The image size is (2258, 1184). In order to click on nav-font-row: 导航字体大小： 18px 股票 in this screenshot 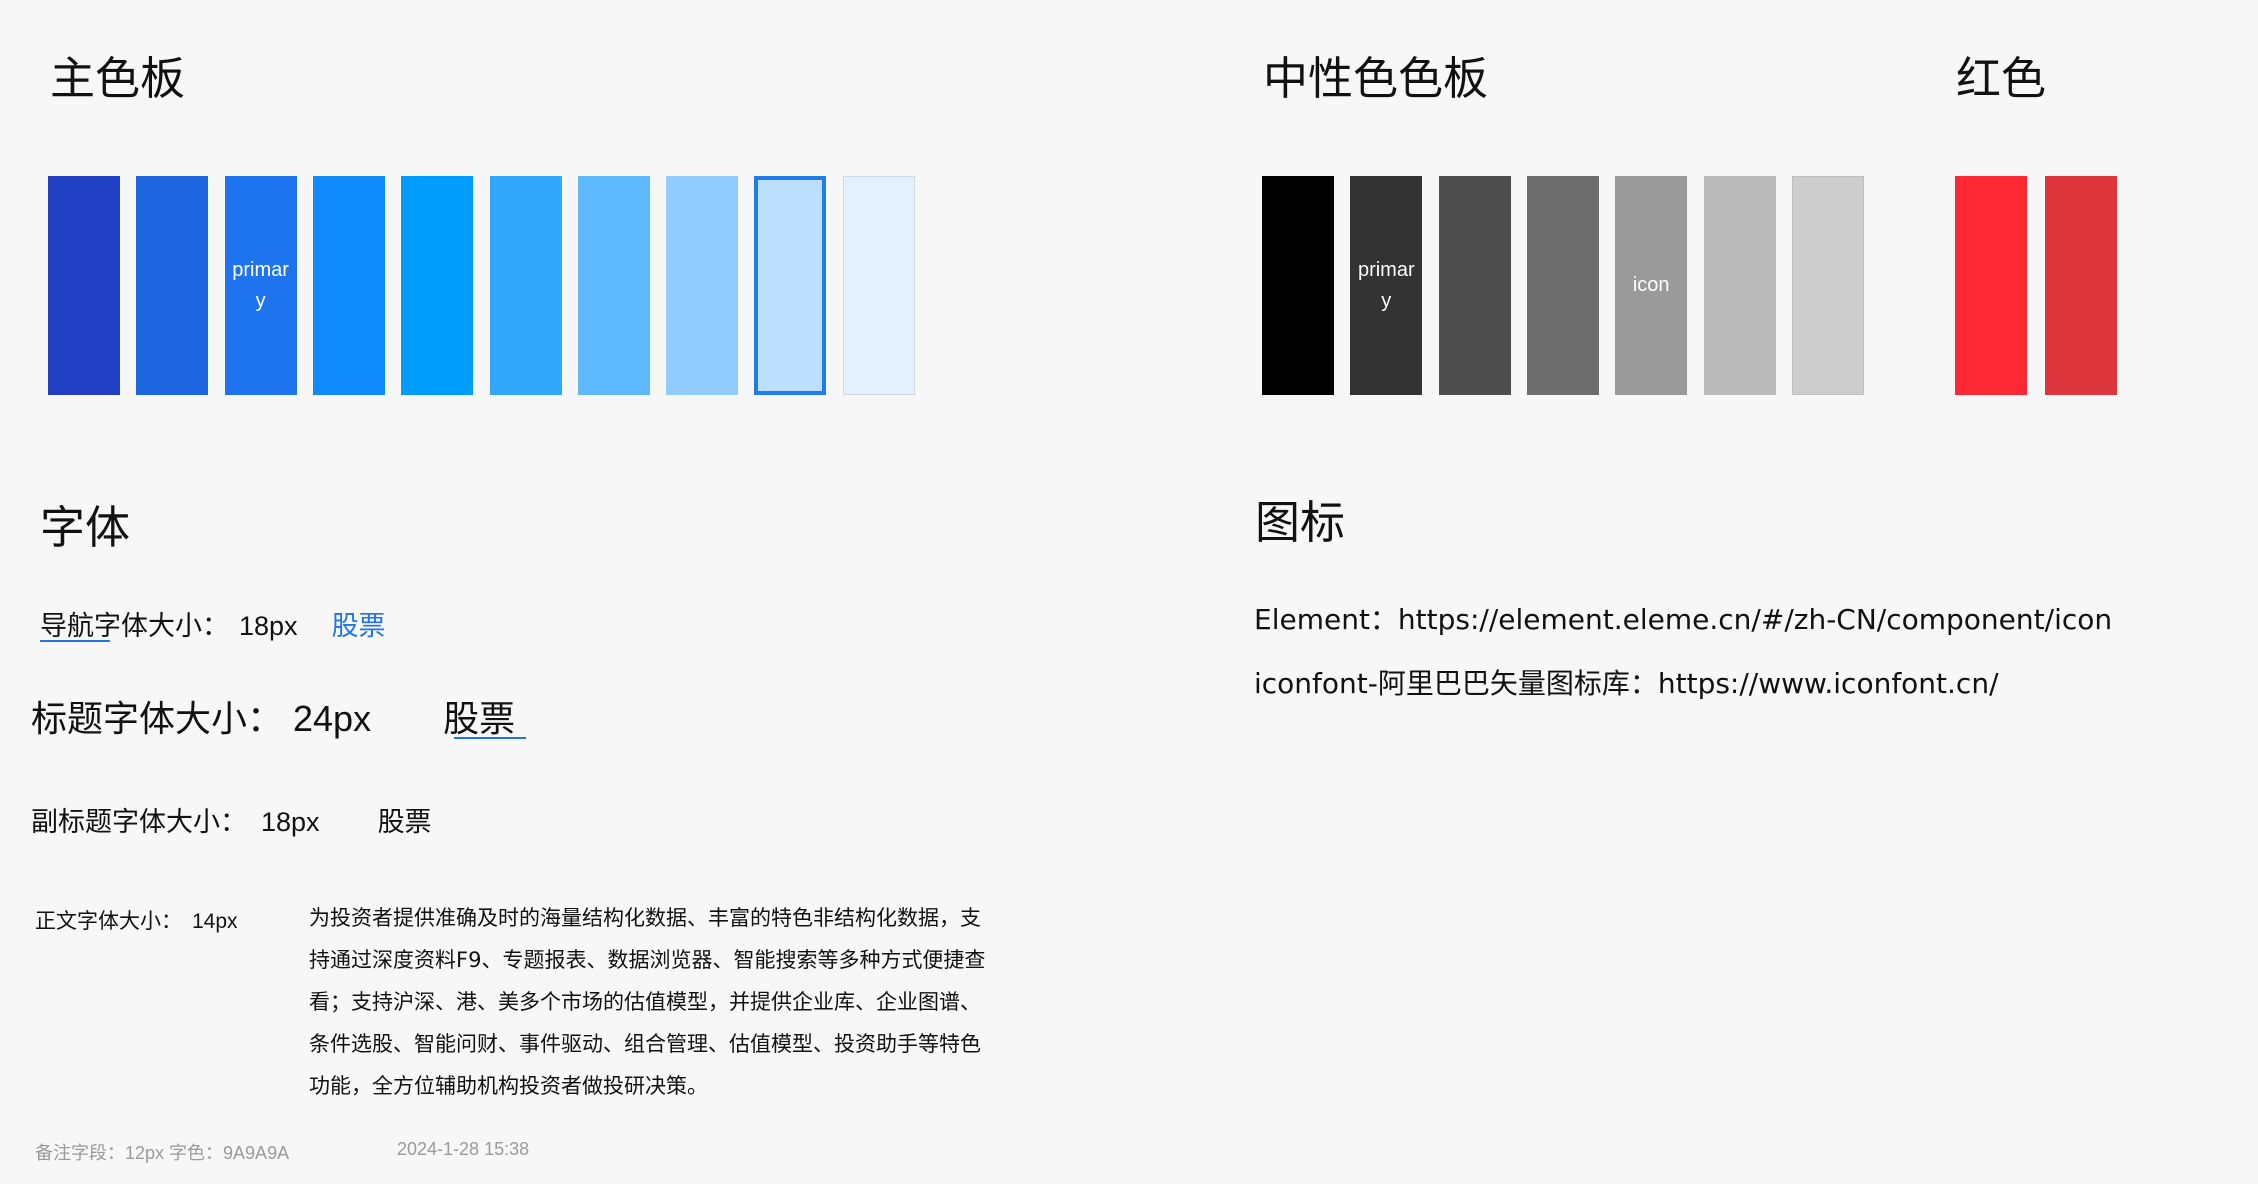, I will do `click(213, 623)`.